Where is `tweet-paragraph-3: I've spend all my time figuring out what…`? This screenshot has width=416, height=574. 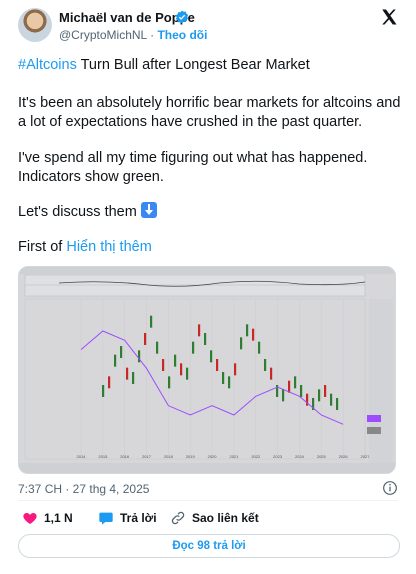
tweet-paragraph-3: I've spend all my time figuring out what… is located at coordinates (193, 167).